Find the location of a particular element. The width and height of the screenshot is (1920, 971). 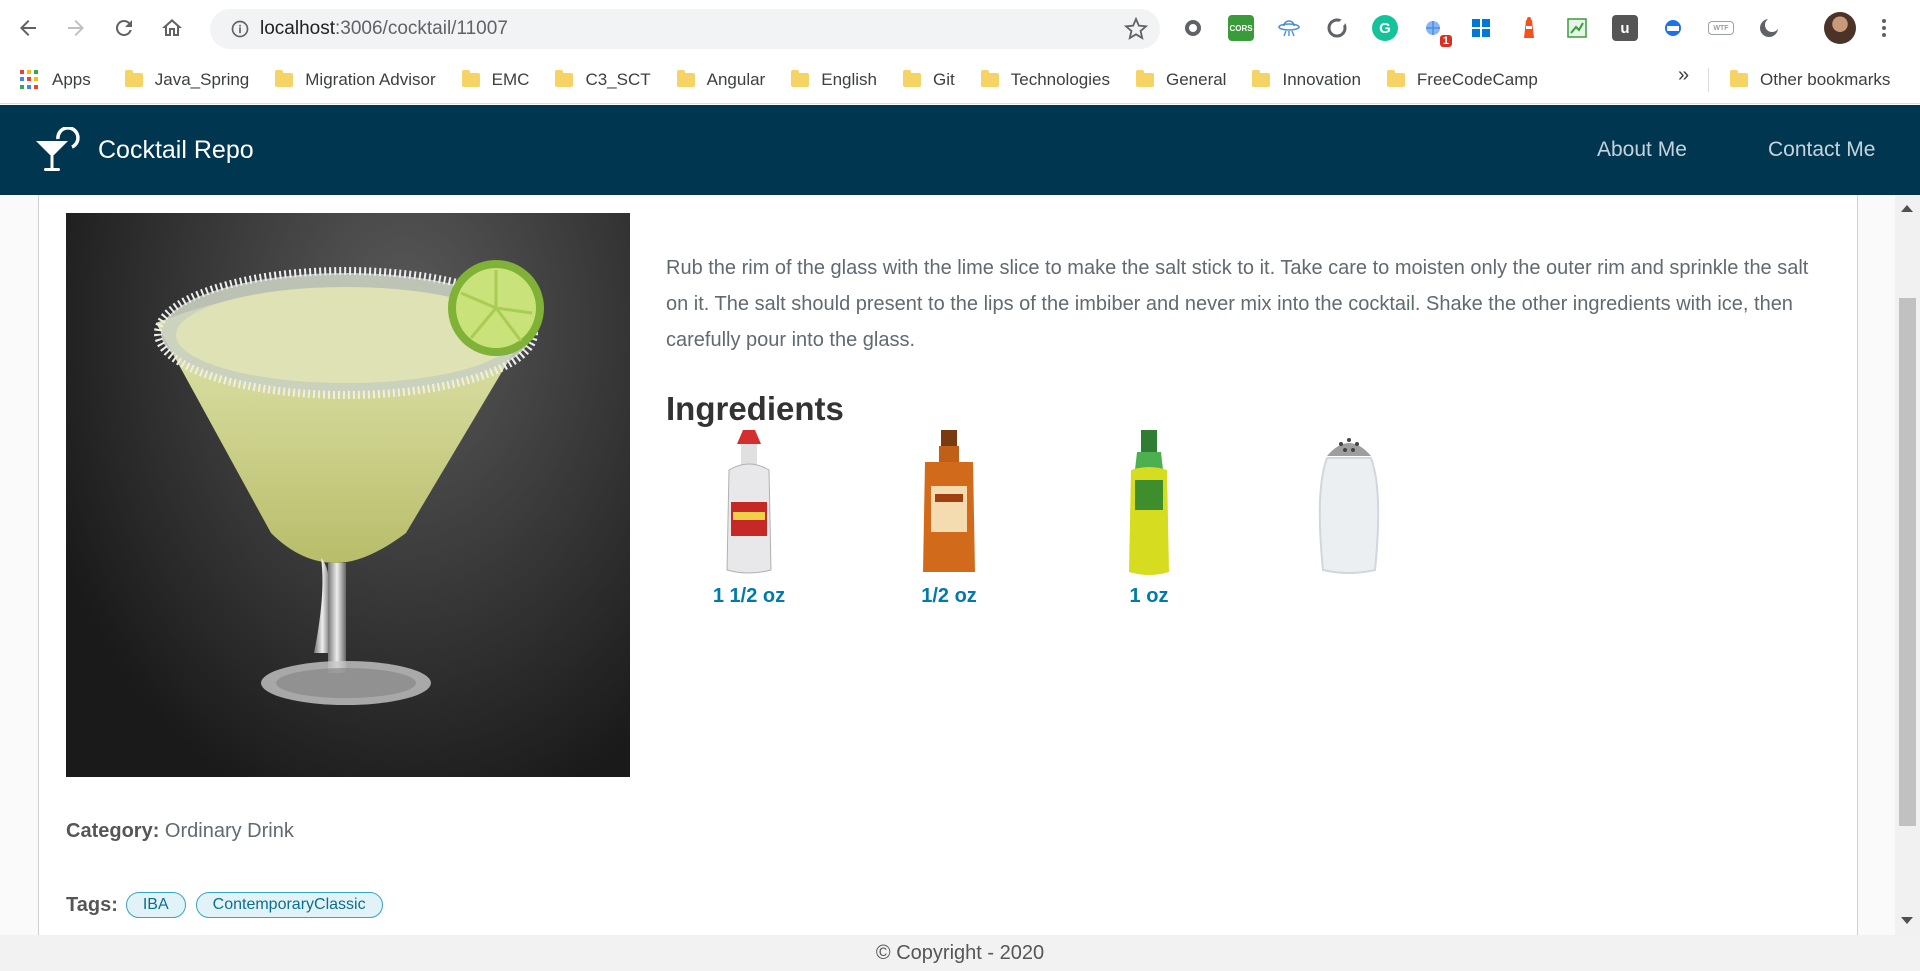

bookmark-label: Innovation is located at coordinates (1321, 79).